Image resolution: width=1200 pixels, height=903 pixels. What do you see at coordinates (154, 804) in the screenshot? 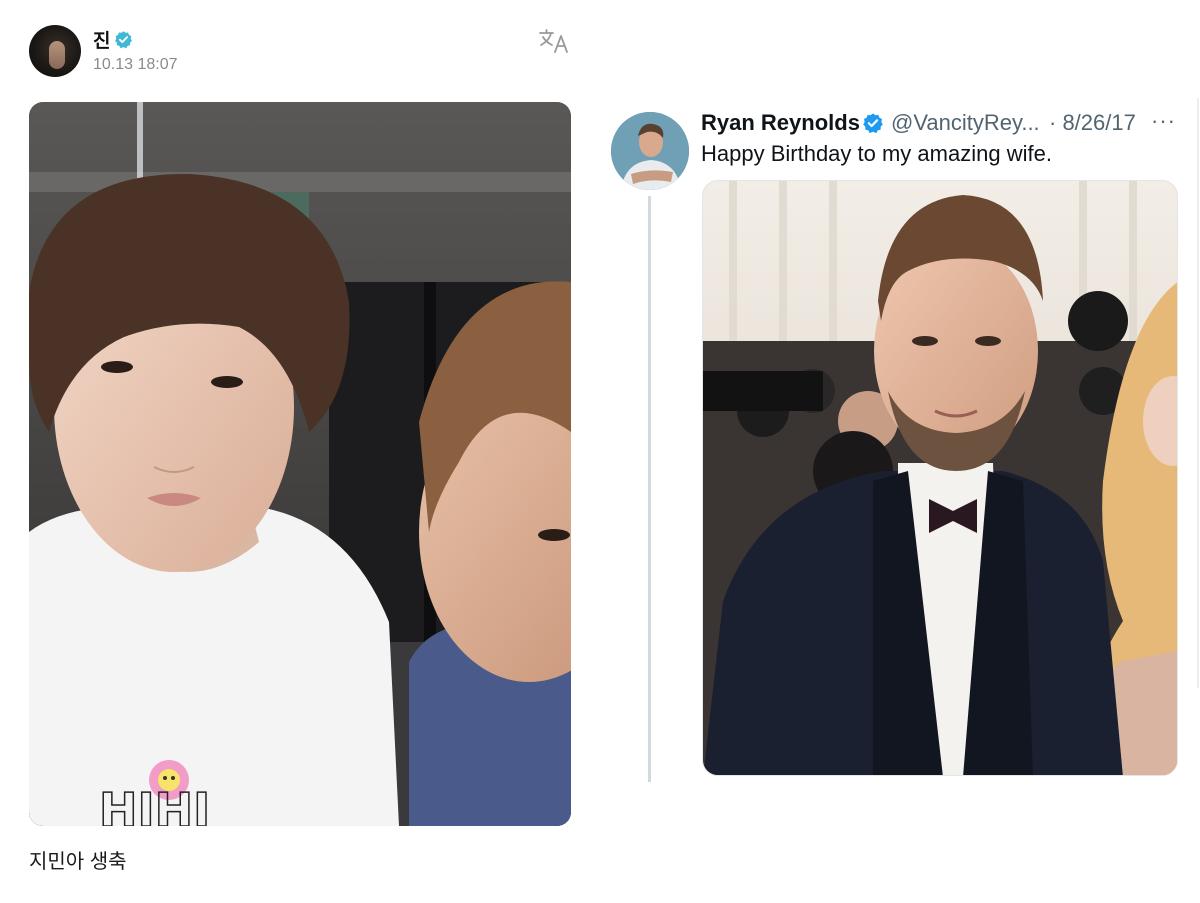
I see `svg-text: HIHI` at bounding box center [154, 804].